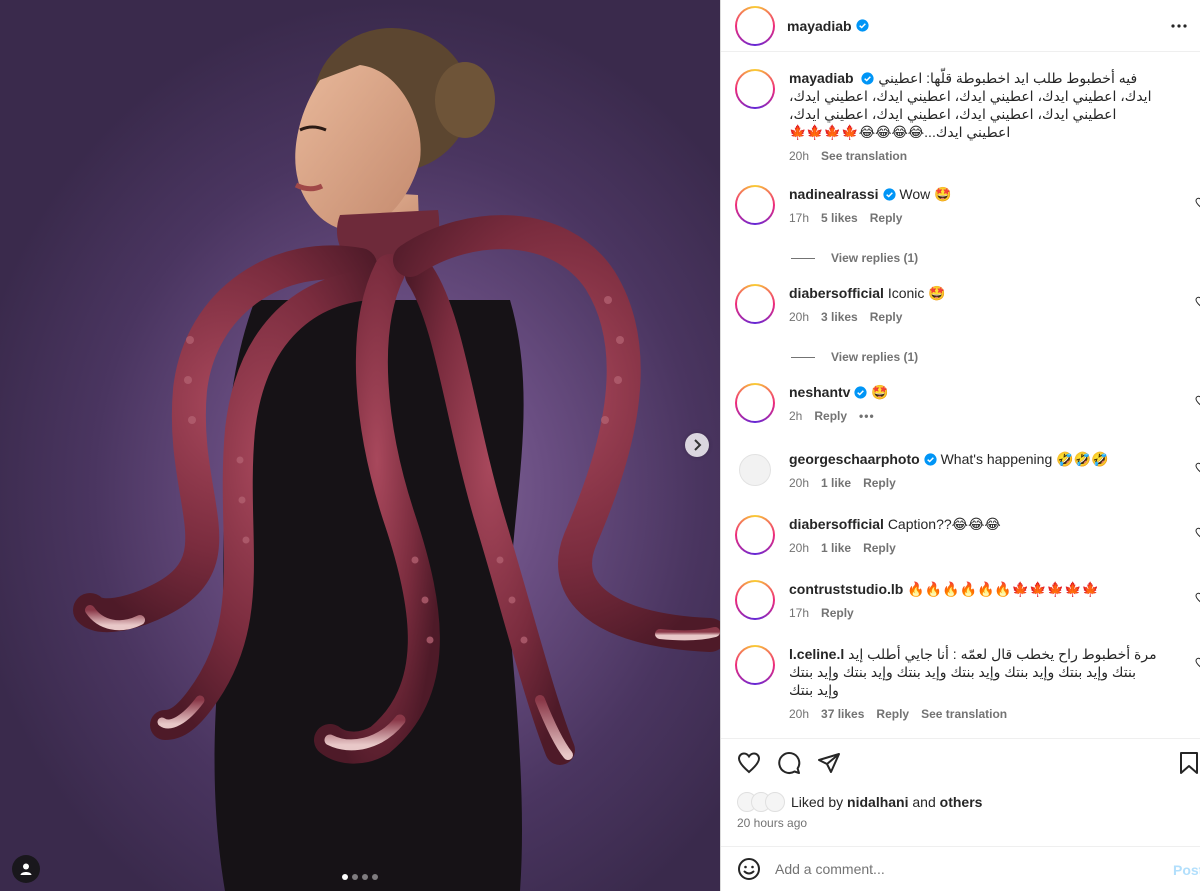  What do you see at coordinates (799, 156) in the screenshot?
I see `caption-time: 20h` at bounding box center [799, 156].